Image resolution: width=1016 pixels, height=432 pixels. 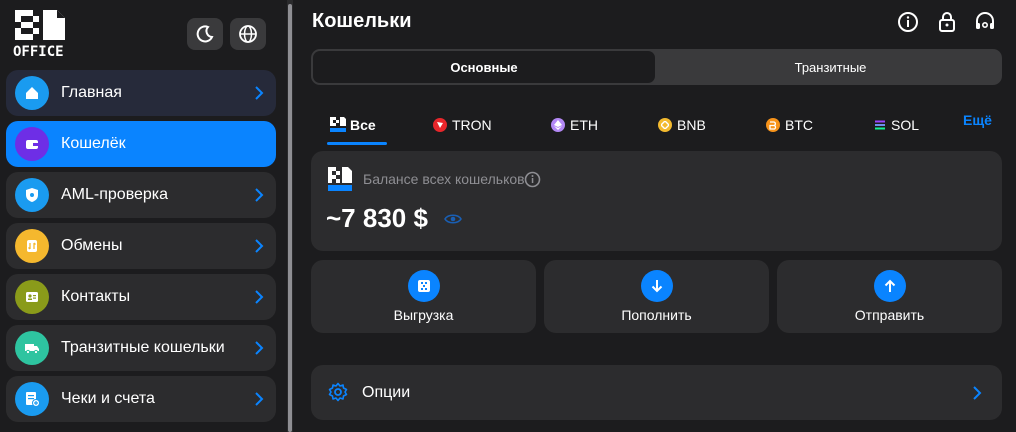 What do you see at coordinates (386, 392) in the screenshot?
I see `options-label: Опции` at bounding box center [386, 392].